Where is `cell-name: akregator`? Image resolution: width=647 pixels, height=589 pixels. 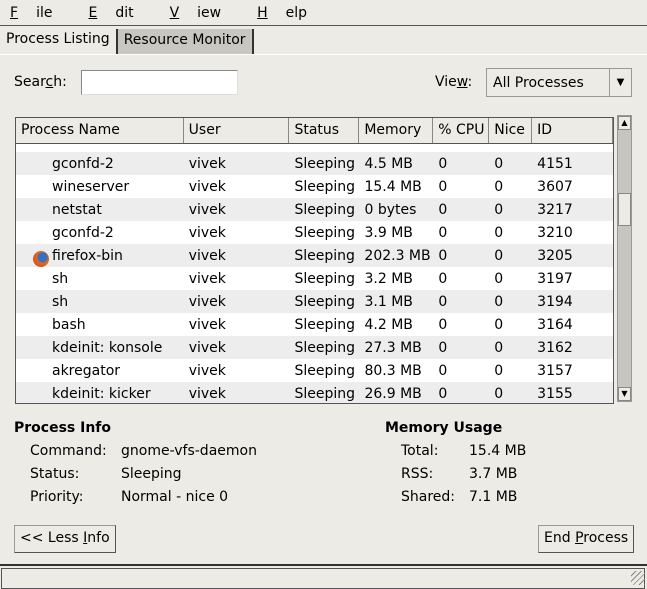
cell-name: akregator is located at coordinates (100, 371).